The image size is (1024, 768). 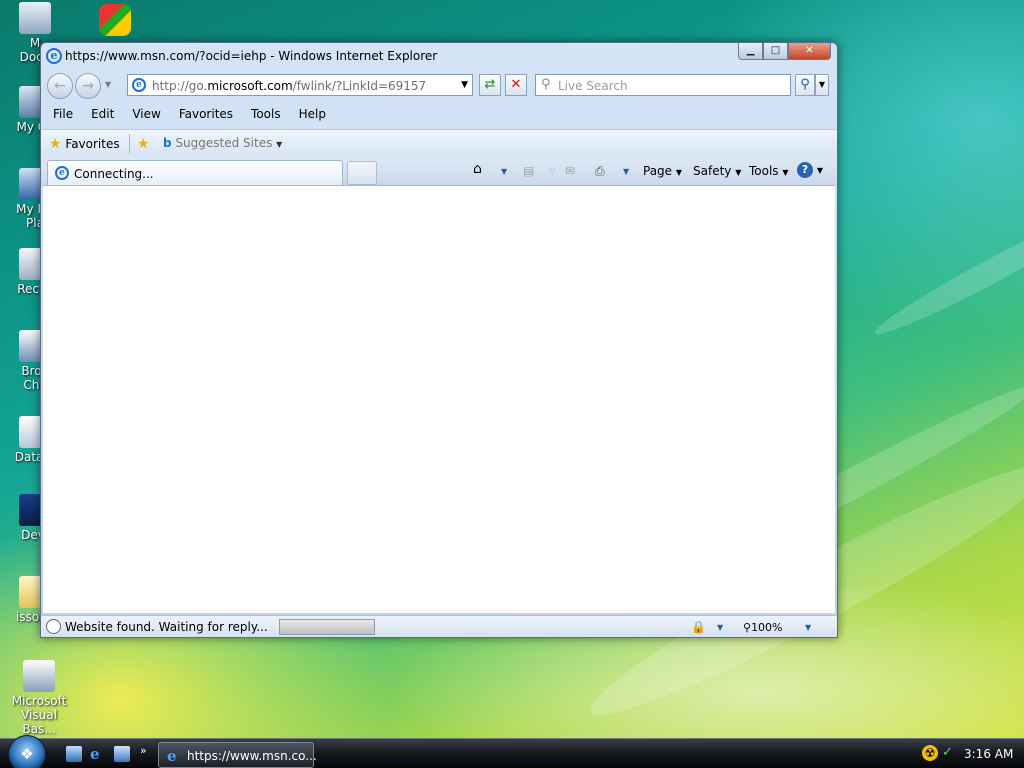 I want to click on menu-view: View, so click(x=146, y=114).